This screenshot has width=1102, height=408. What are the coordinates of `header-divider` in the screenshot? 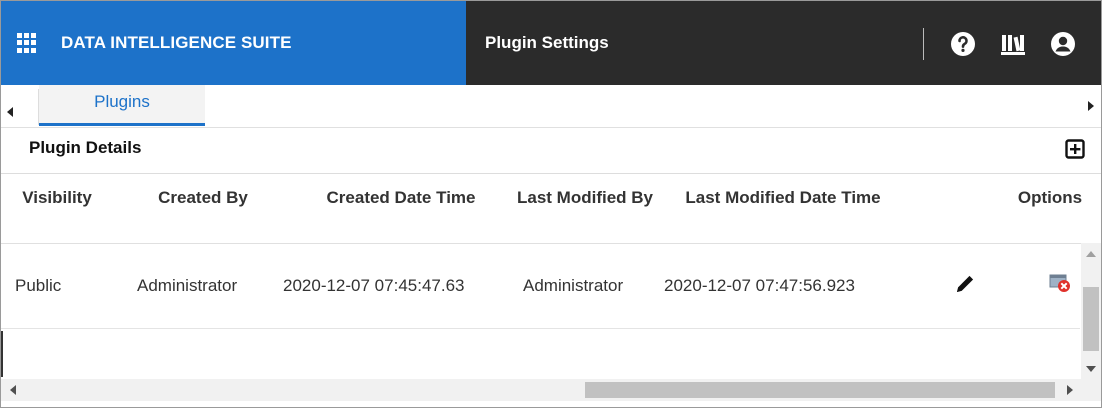 It's located at (923, 44).